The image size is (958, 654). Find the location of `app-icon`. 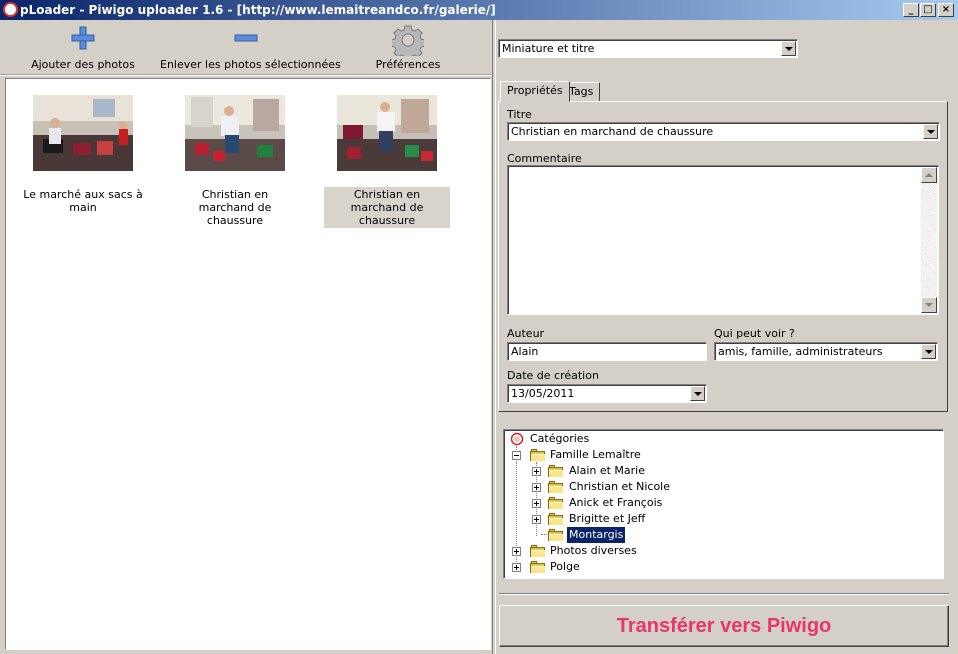

app-icon is located at coordinates (10, 9).